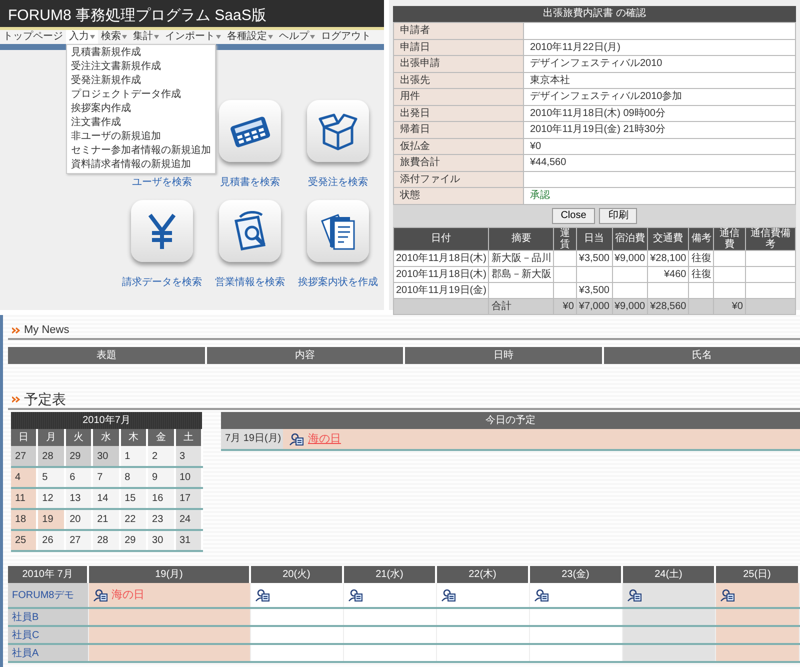 This screenshot has width=800, height=667. What do you see at coordinates (297, 37) in the screenshot?
I see `nav-item: ヘルプ` at bounding box center [297, 37].